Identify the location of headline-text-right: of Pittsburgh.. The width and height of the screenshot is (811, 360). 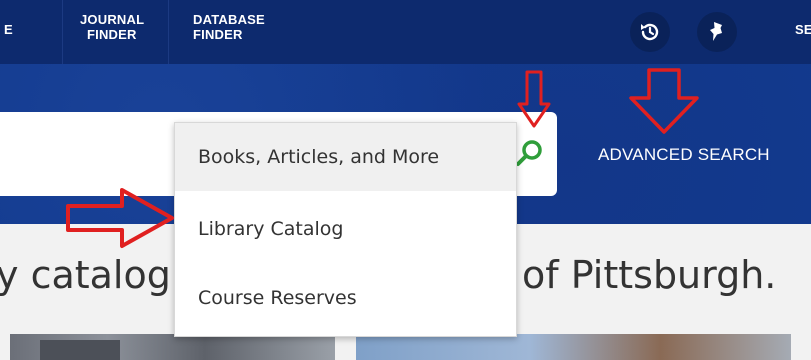
(649, 275).